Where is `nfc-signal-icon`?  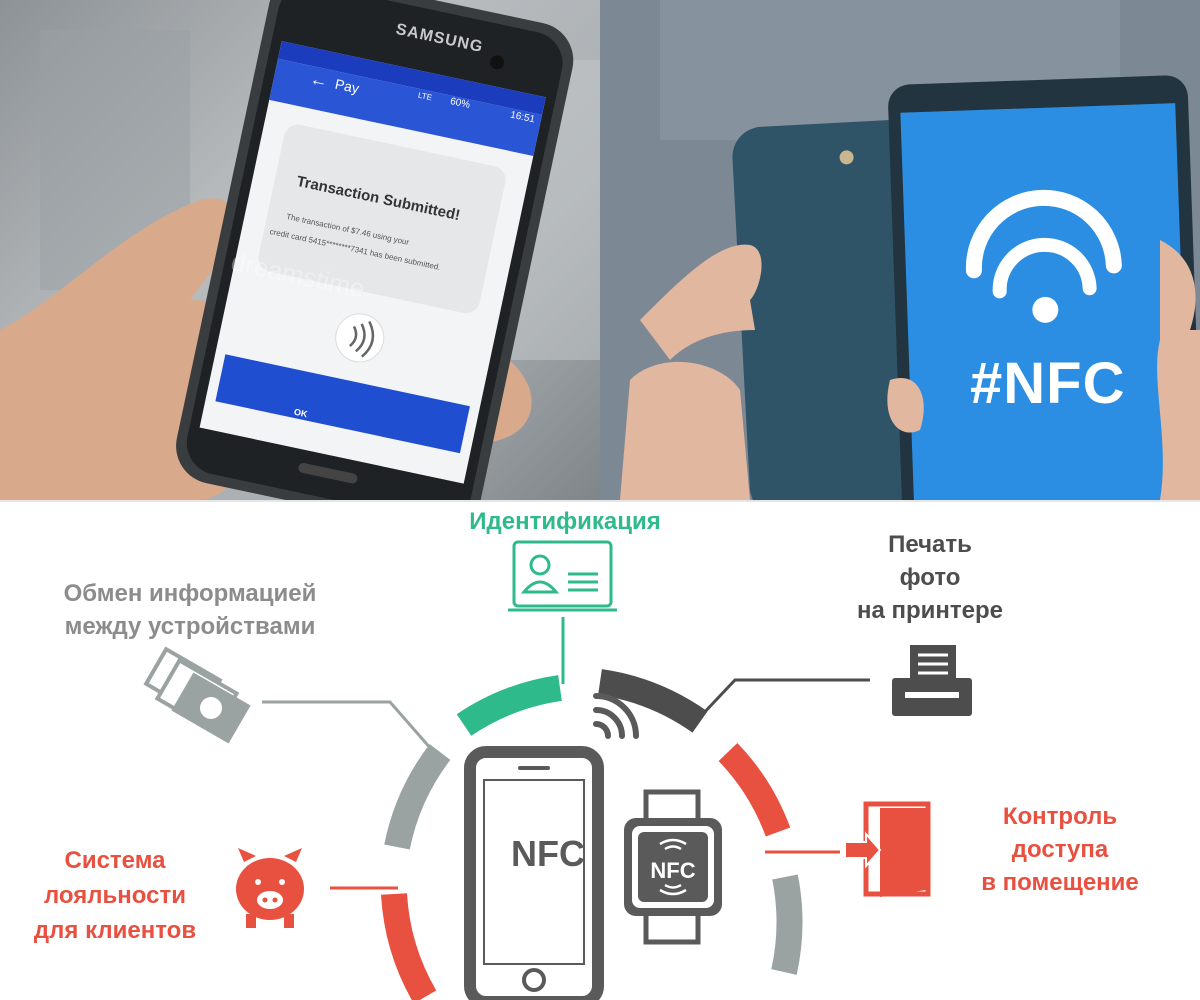
nfc-signal-icon is located at coordinates (616, 716).